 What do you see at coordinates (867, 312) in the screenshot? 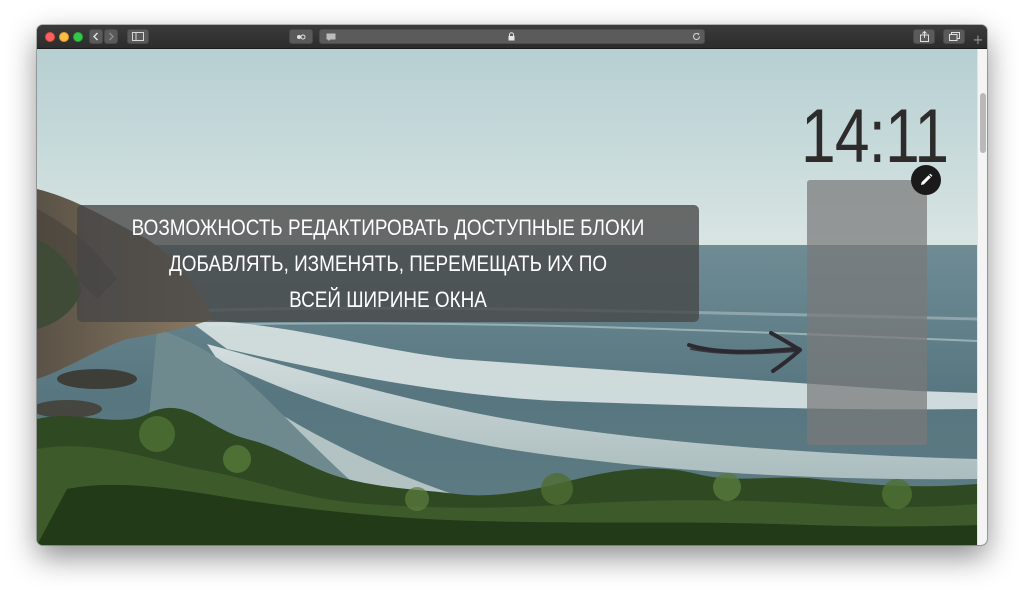
I see `widget-panel` at bounding box center [867, 312].